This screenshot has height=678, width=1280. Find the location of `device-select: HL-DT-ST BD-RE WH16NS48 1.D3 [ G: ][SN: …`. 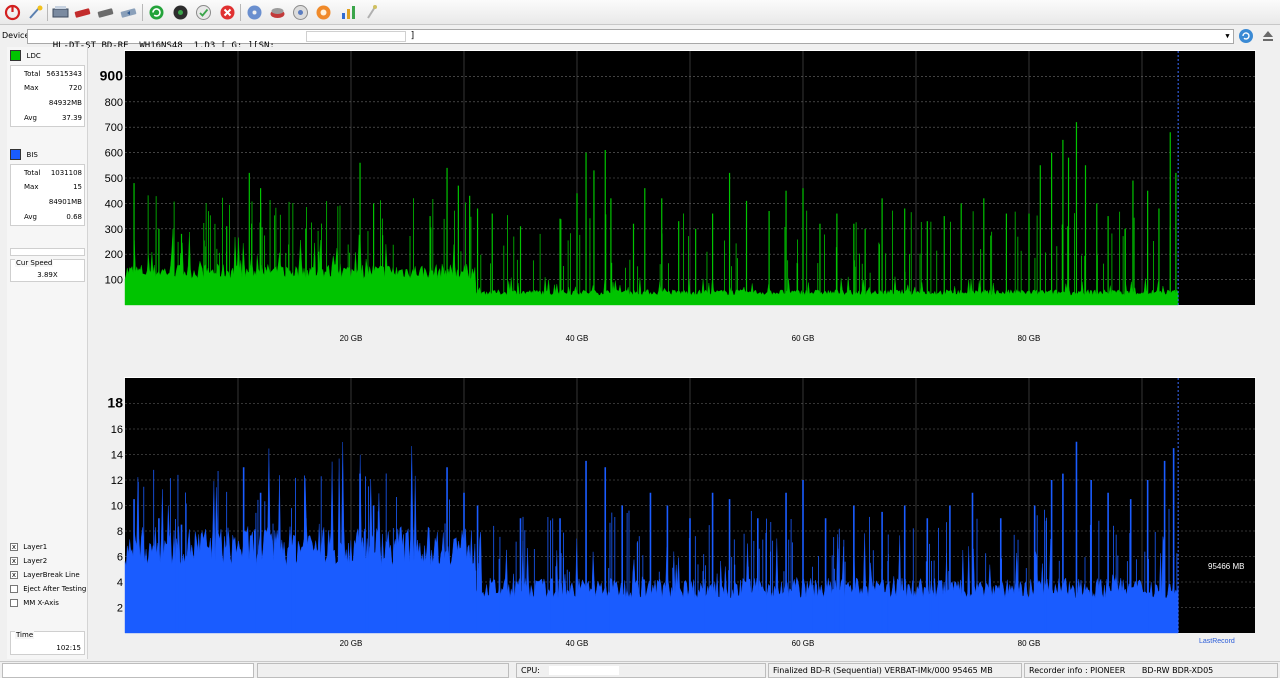

device-select: HL-DT-ST BD-RE WH16NS48 1.D3 [ G: ][SN: … is located at coordinates (630, 40).